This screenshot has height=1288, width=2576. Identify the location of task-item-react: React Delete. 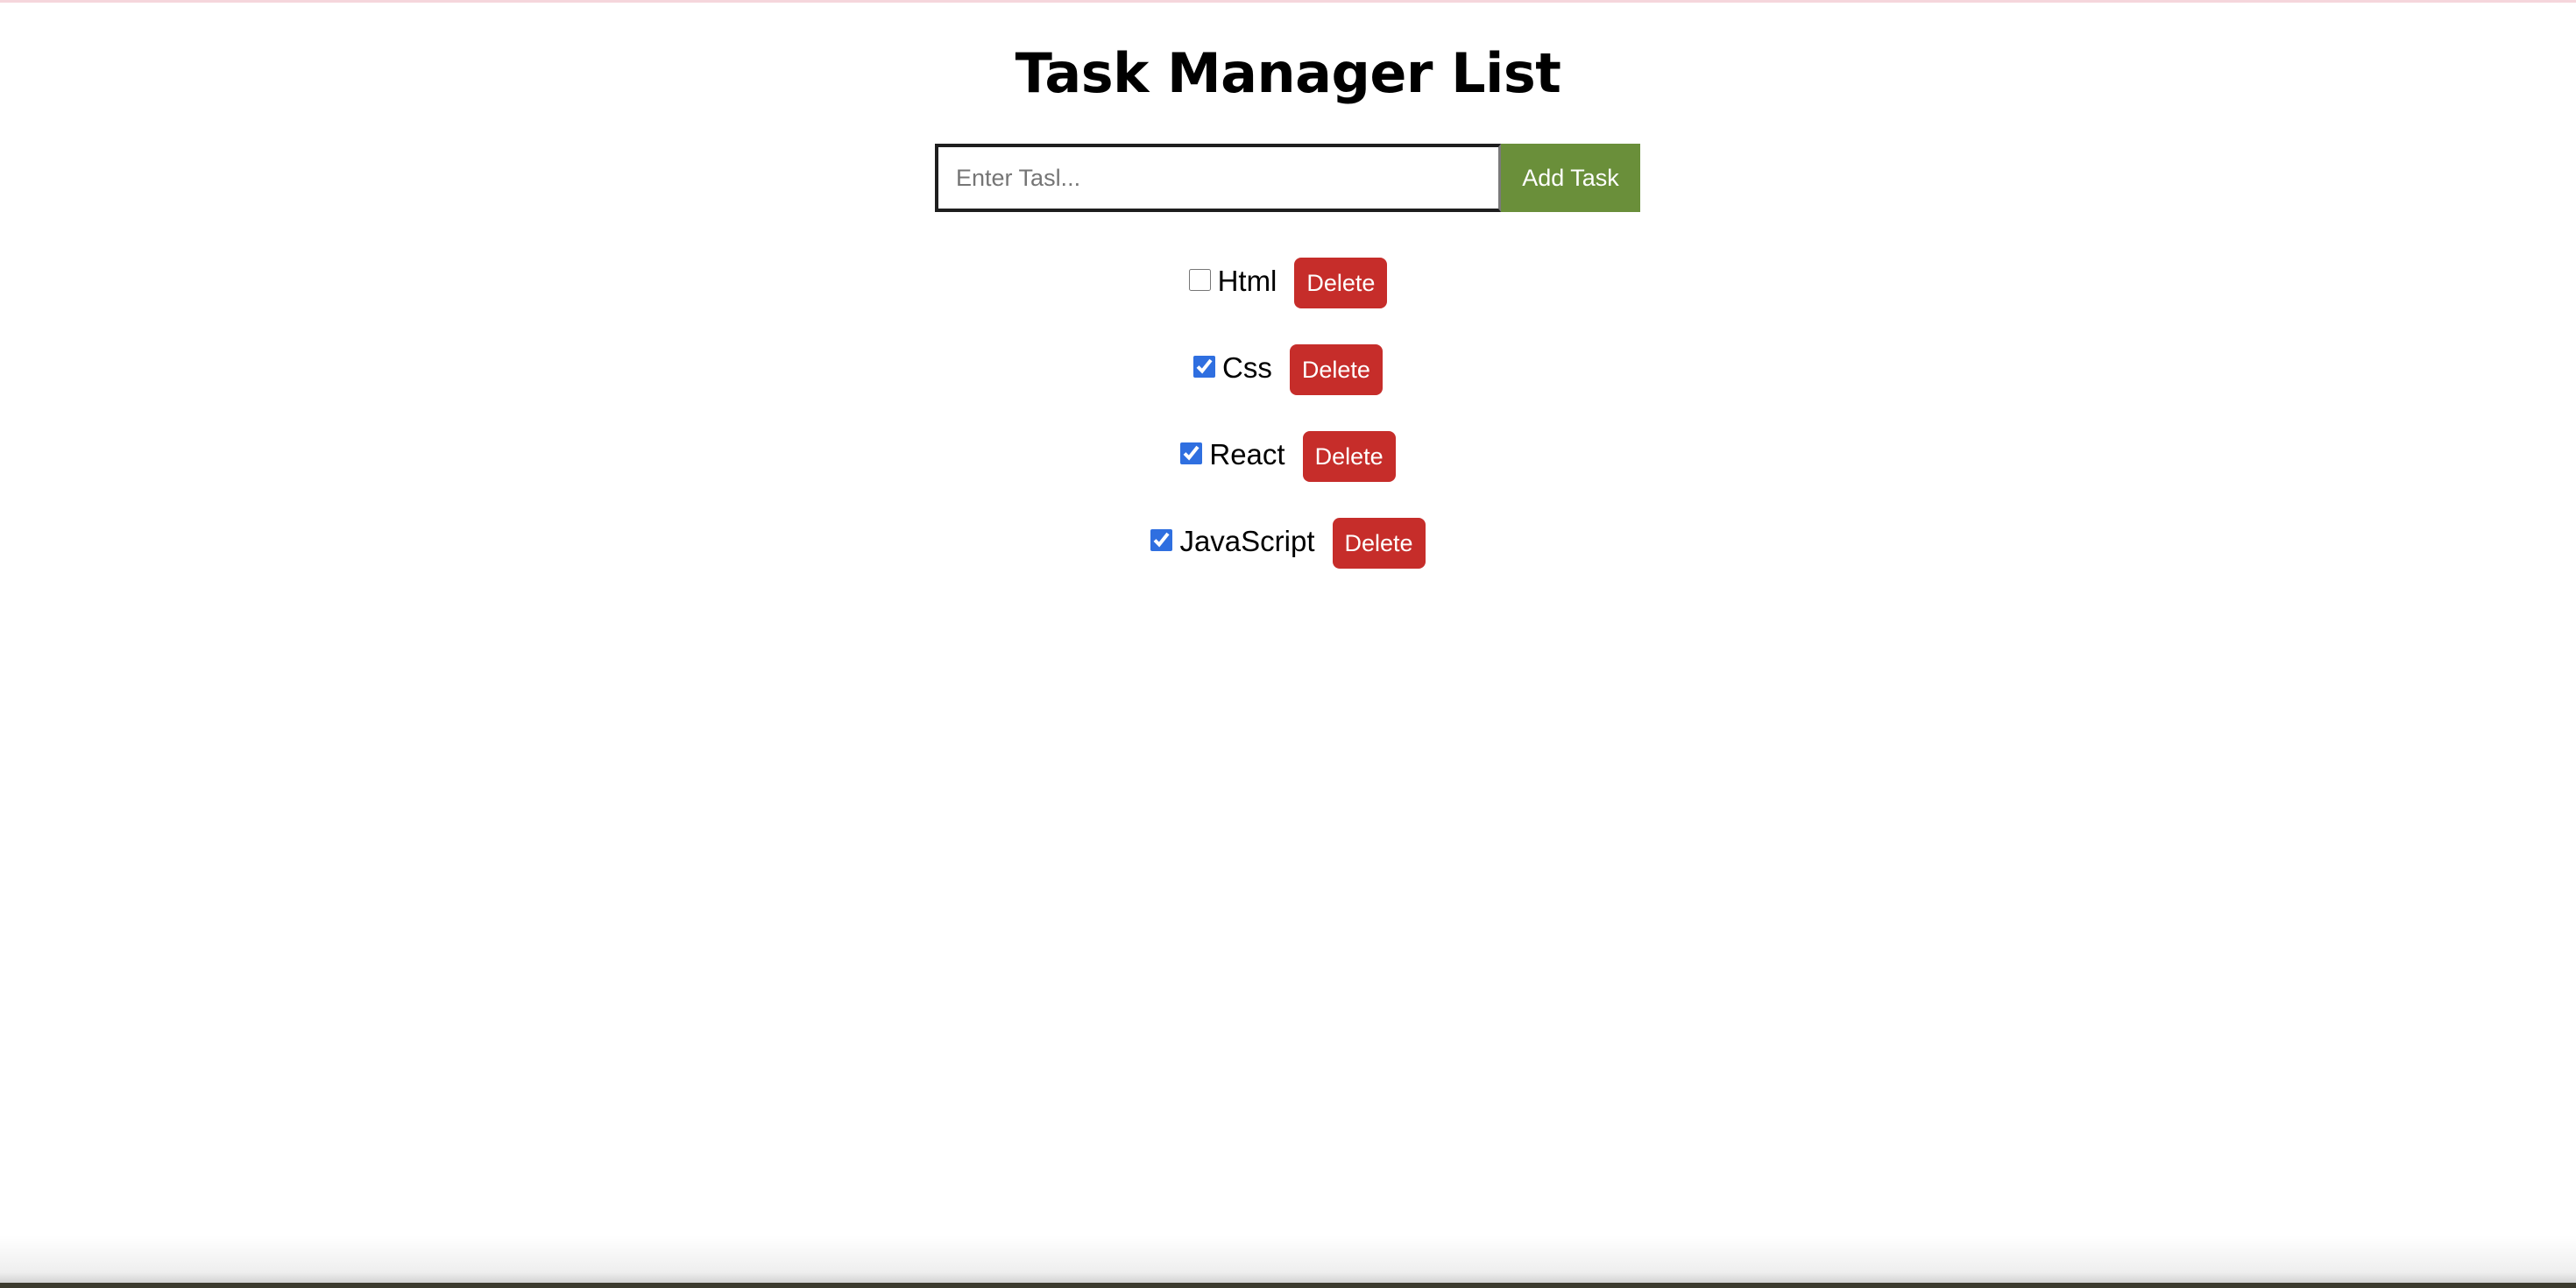
(1288, 456).